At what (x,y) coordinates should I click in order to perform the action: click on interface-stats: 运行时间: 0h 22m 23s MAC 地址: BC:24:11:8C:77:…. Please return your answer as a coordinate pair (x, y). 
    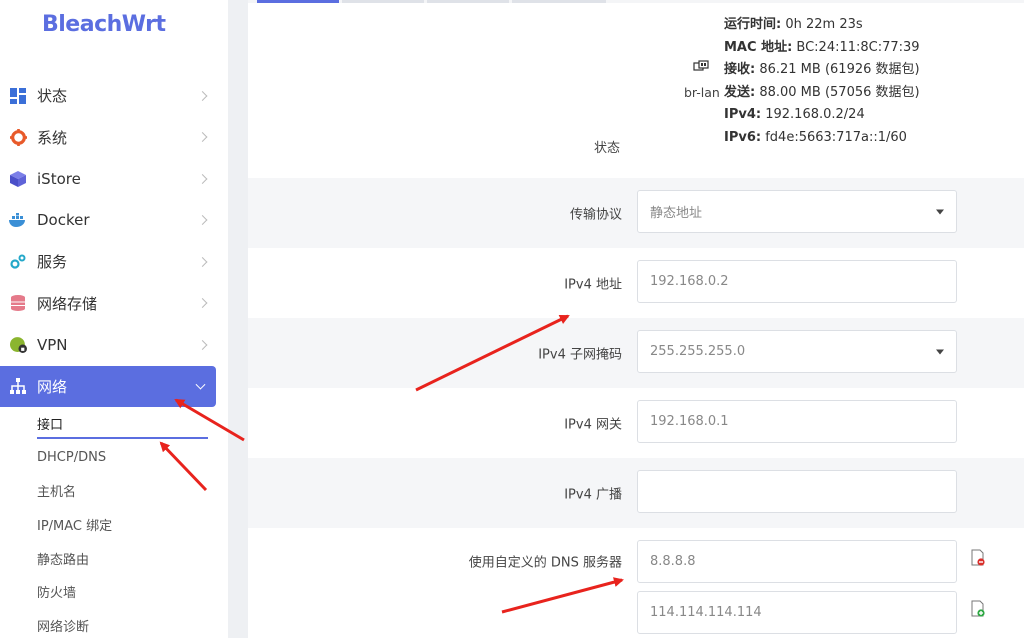
    Looking at the image, I should click on (822, 82).